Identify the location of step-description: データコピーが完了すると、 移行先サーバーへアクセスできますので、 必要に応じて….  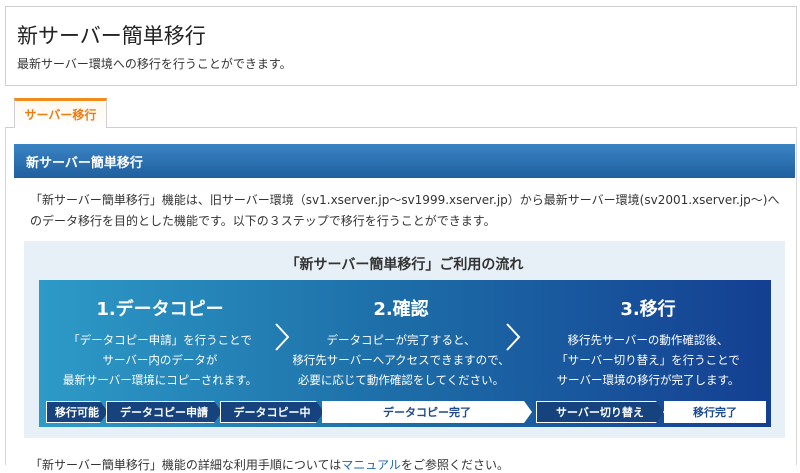
(401, 360).